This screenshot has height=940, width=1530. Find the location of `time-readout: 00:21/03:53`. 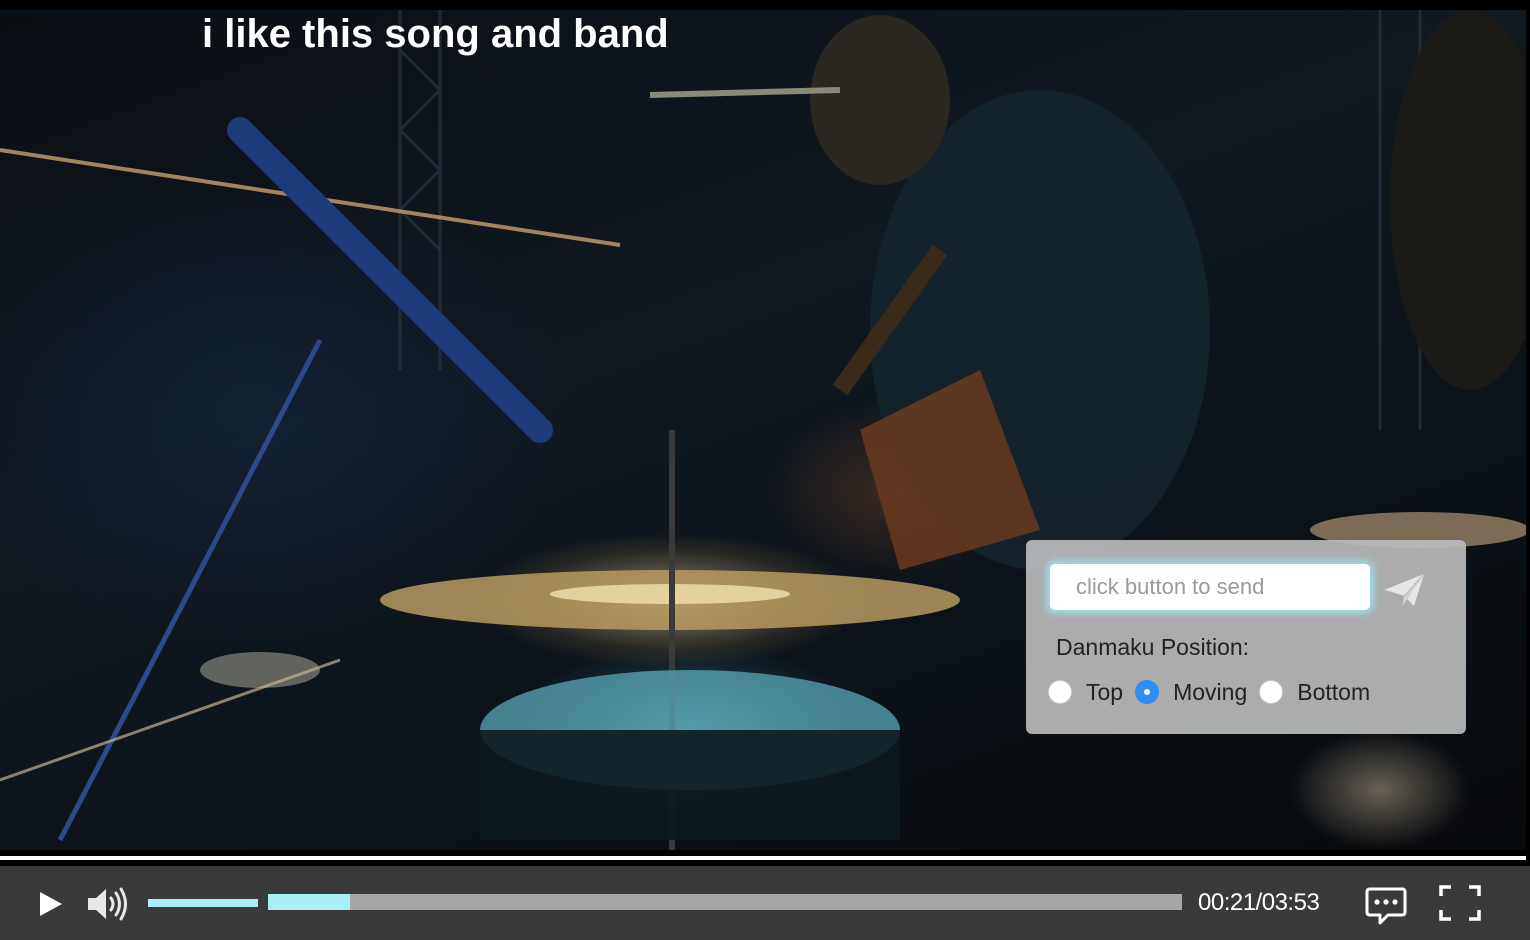

time-readout: 00:21/03:53 is located at coordinates (1259, 902).